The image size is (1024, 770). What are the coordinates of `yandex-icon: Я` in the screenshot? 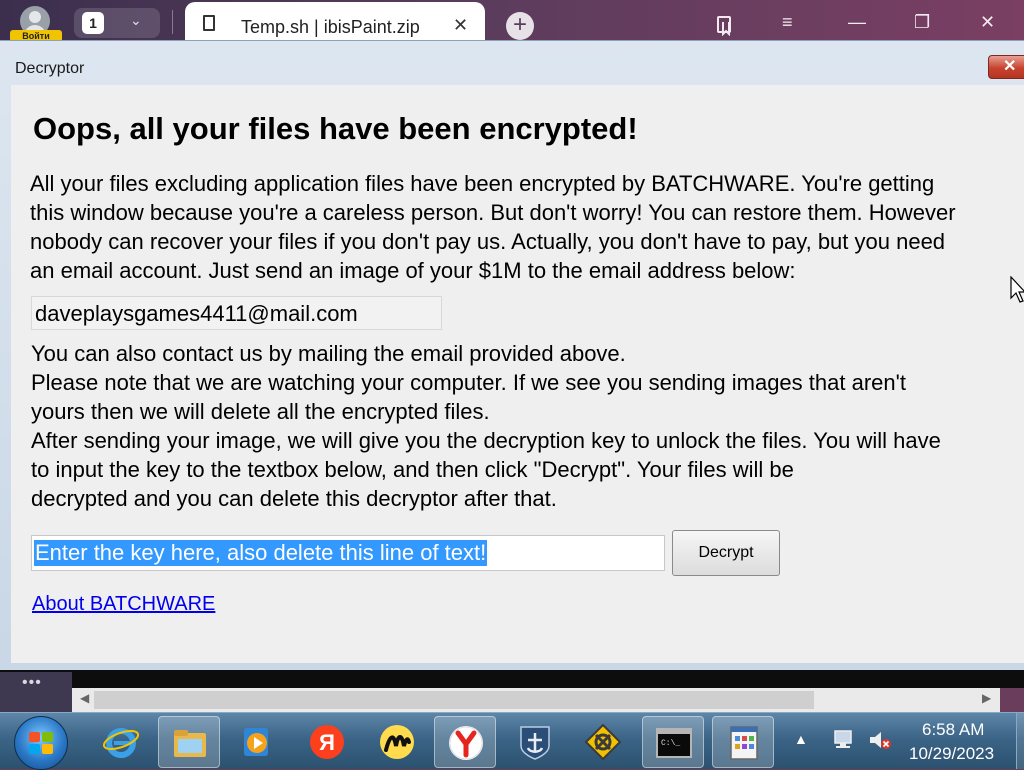 It's located at (327, 742).